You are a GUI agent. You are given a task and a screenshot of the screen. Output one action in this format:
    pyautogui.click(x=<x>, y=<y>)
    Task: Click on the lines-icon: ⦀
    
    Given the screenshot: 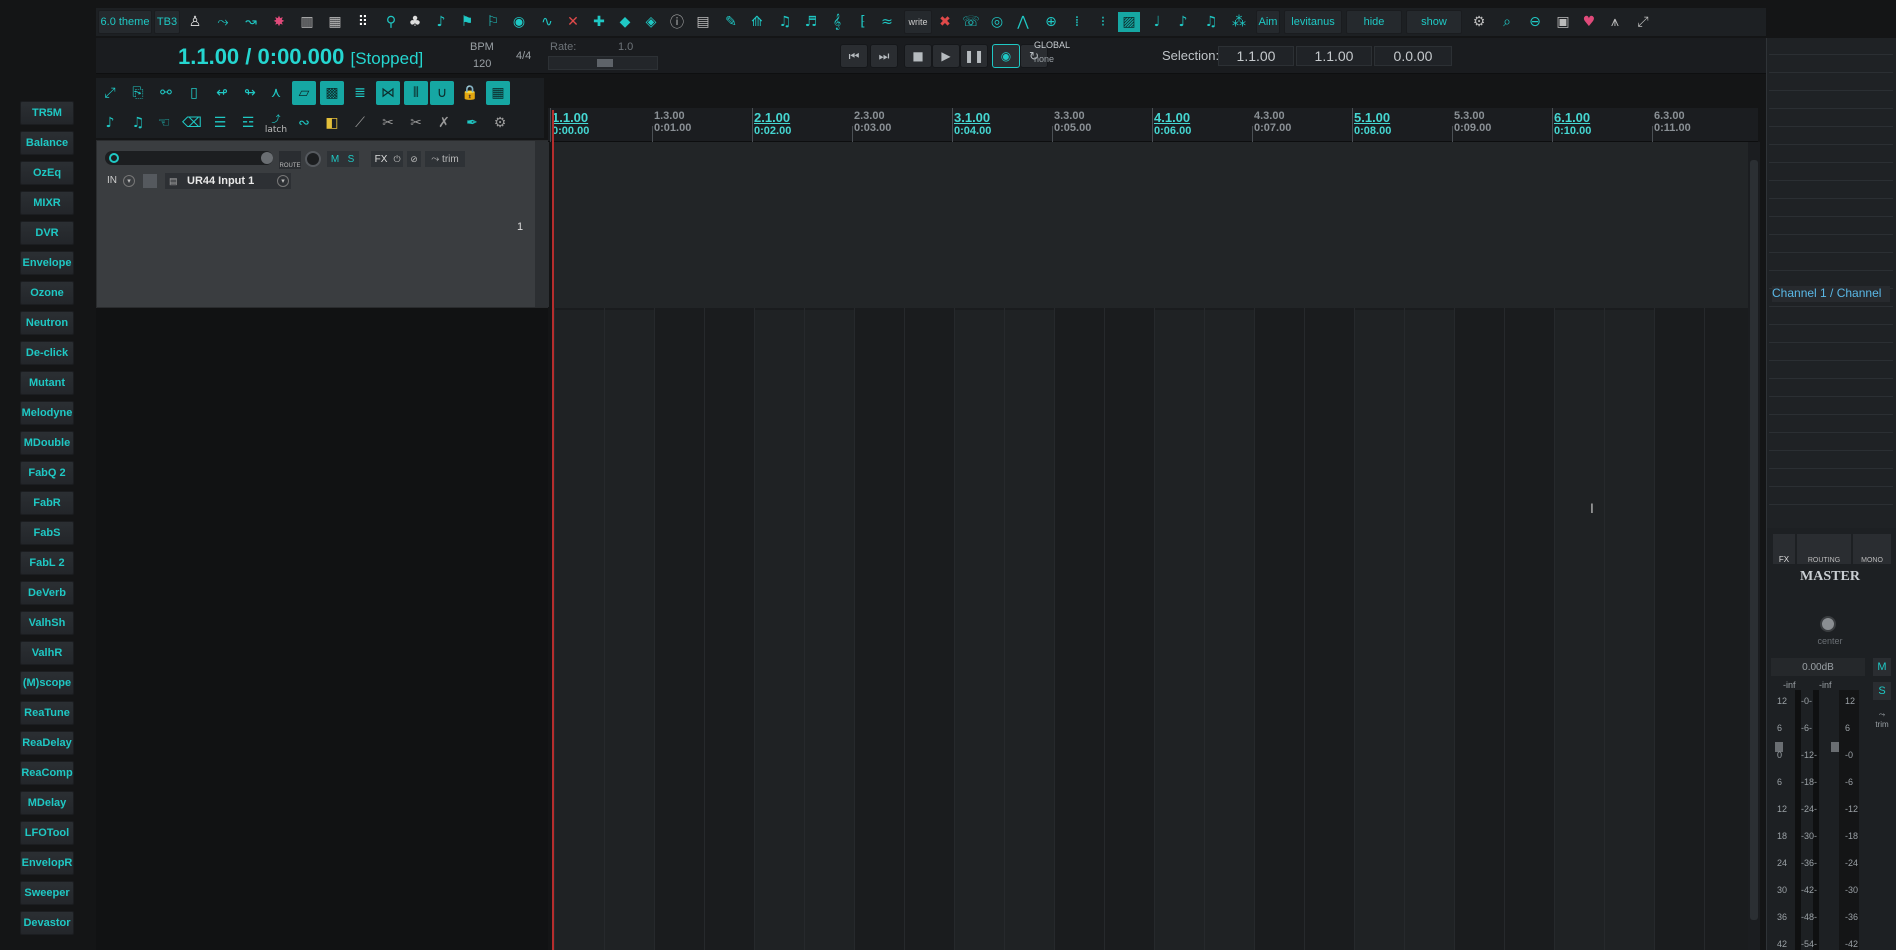 What is the action you would take?
    pyautogui.click(x=416, y=93)
    